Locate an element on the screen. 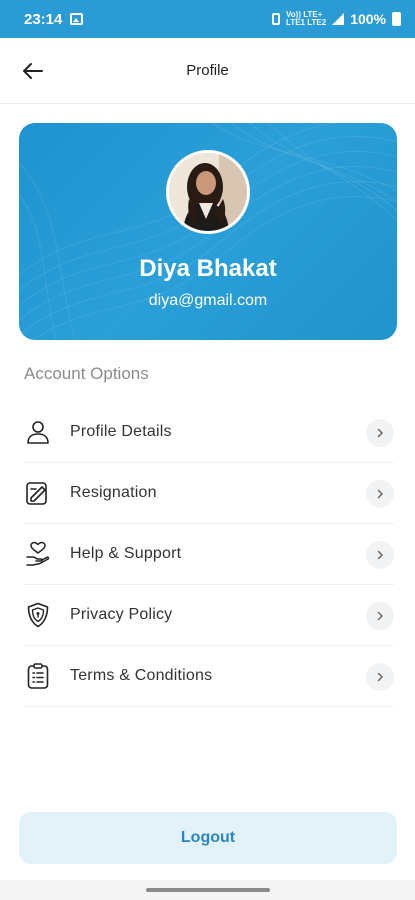 This screenshot has height=900, width=415. shield-icon is located at coordinates (38, 615).